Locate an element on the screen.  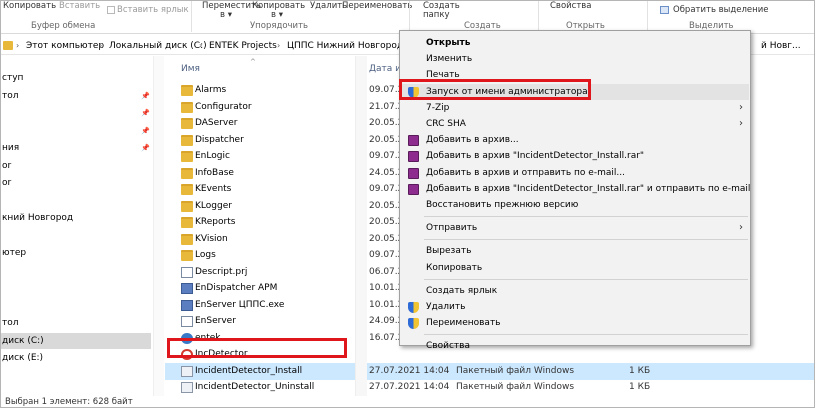
context-menu-item-label: Удалить is located at coordinates (446, 307).